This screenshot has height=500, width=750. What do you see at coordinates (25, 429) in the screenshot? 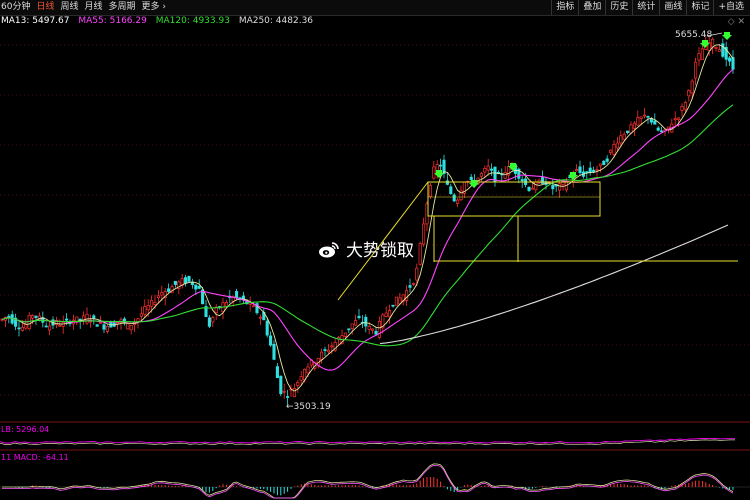
I see `lb-legend: LB: 5296.04` at bounding box center [25, 429].